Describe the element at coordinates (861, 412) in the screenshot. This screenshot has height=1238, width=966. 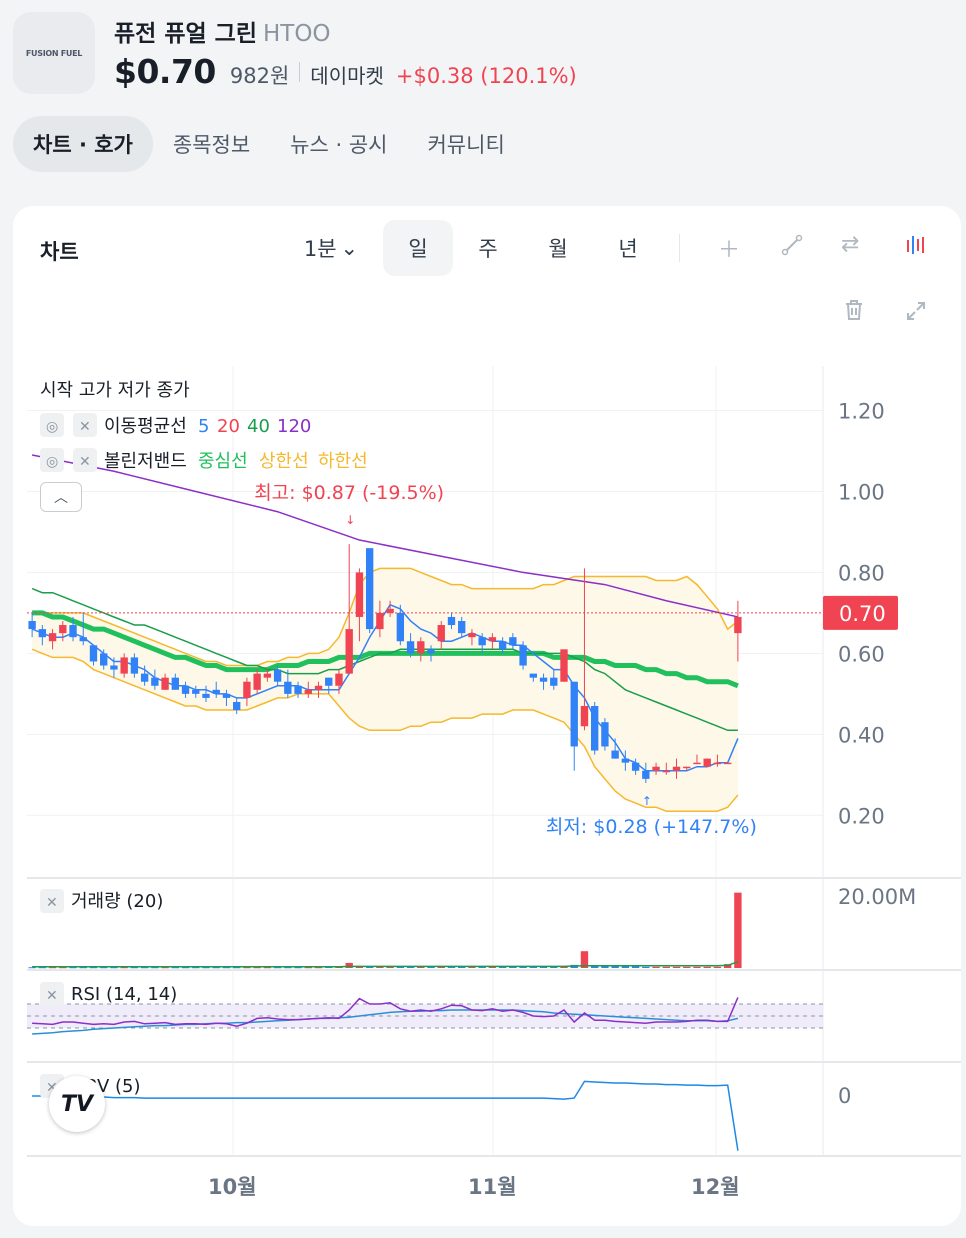
I see `price-tick-label: 1.20` at that location.